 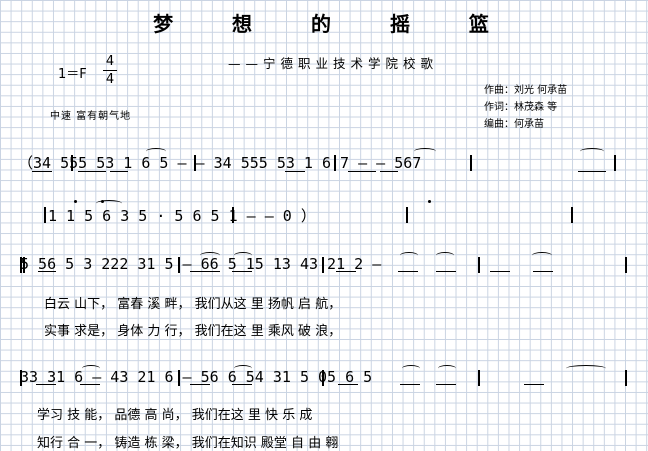 What do you see at coordinates (193, 304) in the screenshot?
I see `lyric-line-1: 白云 山下， 富春 溪 畔， 我们从这 里 扬帆 启 航，` at bounding box center [193, 304].